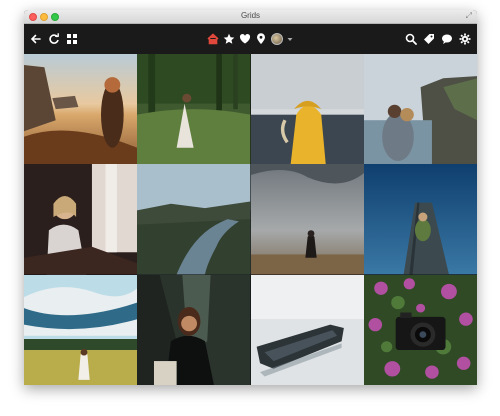 The width and height of the screenshot is (500, 416). I want to click on title-bar: Grids ⤢, so click(250, 17).